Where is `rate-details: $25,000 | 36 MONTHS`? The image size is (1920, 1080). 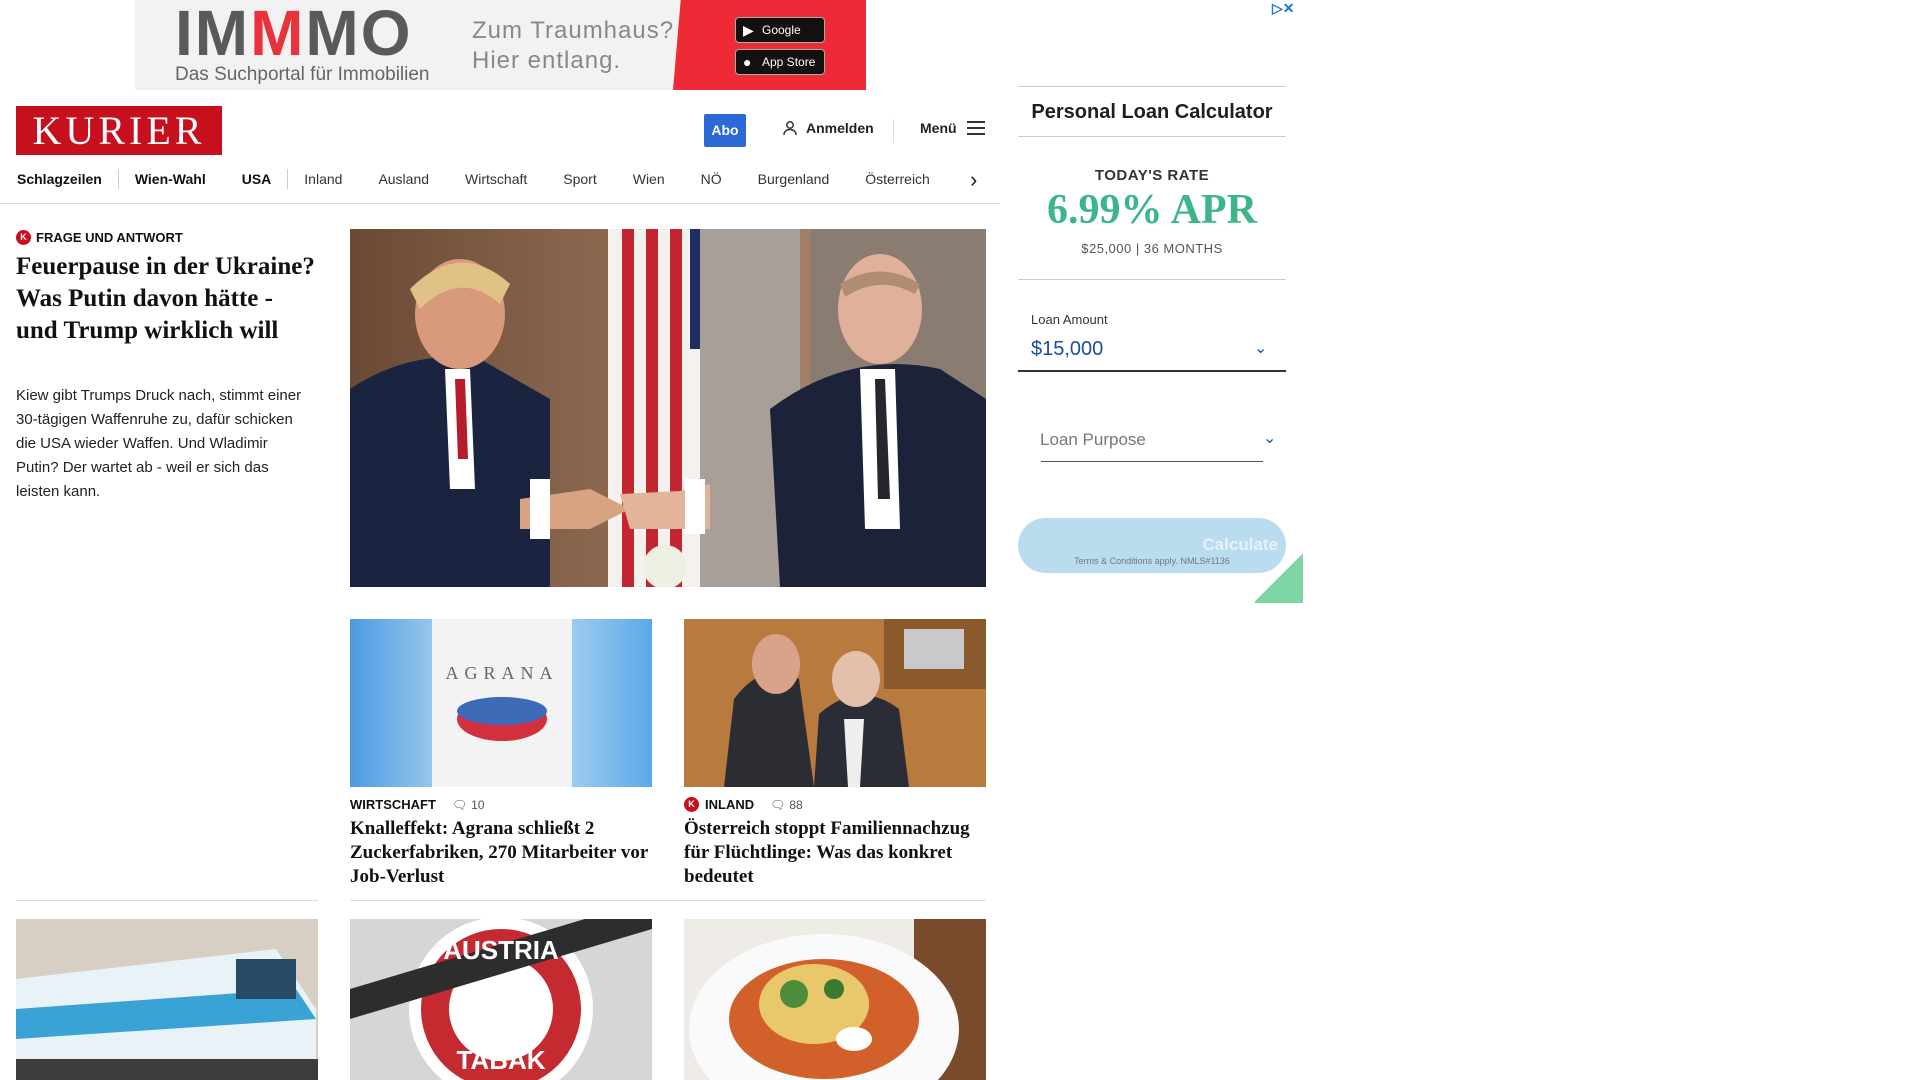
rate-details: $25,000 | 36 MONTHS is located at coordinates (1152, 248).